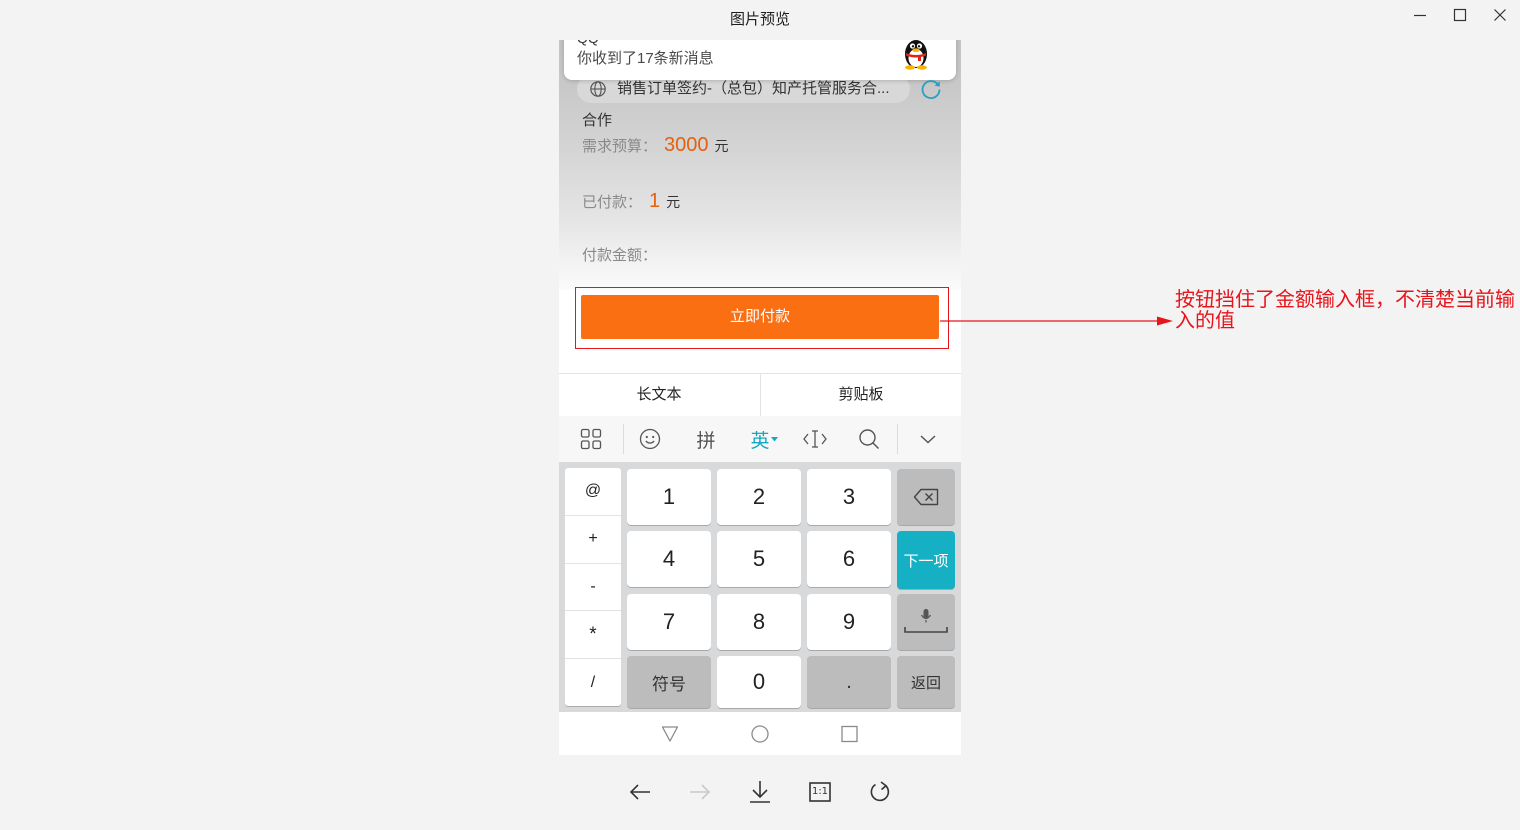  What do you see at coordinates (931, 89) in the screenshot?
I see `refresh-icon` at bounding box center [931, 89].